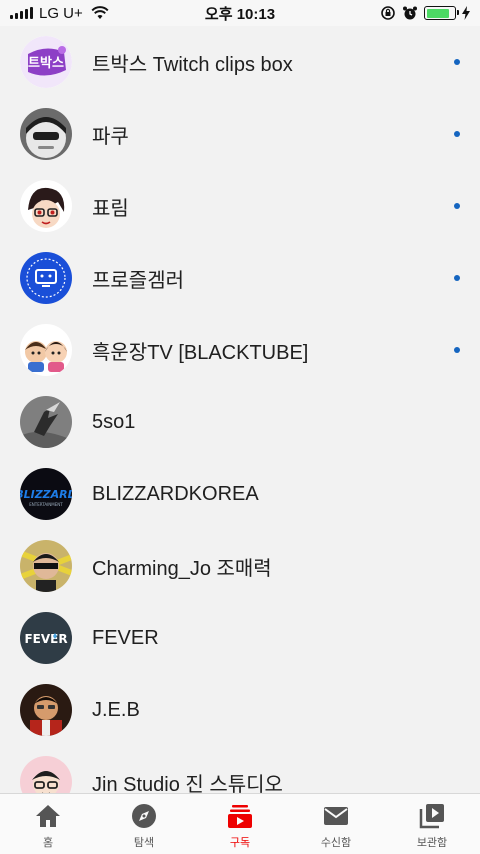  I want to click on channel-avatar: BLIZZARDENTERTAINMENT, so click(46, 494).